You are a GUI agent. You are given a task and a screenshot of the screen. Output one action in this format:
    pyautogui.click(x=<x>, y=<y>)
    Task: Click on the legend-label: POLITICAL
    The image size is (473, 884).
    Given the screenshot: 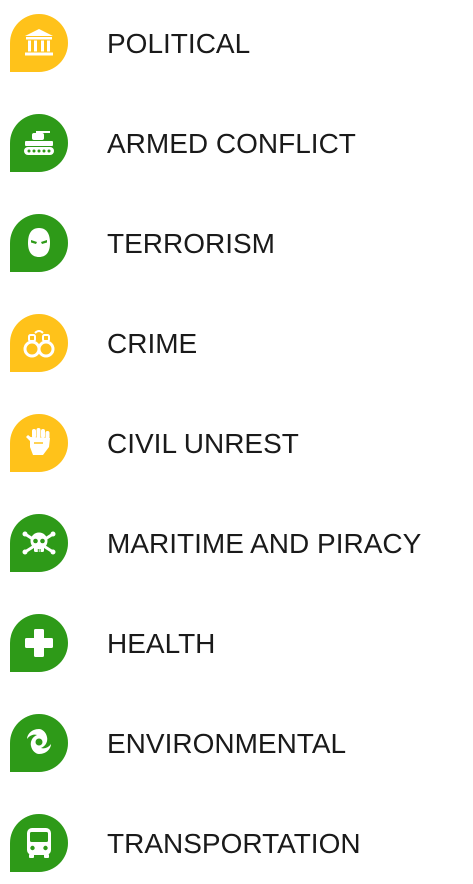 What is the action you would take?
    pyautogui.click(x=179, y=43)
    